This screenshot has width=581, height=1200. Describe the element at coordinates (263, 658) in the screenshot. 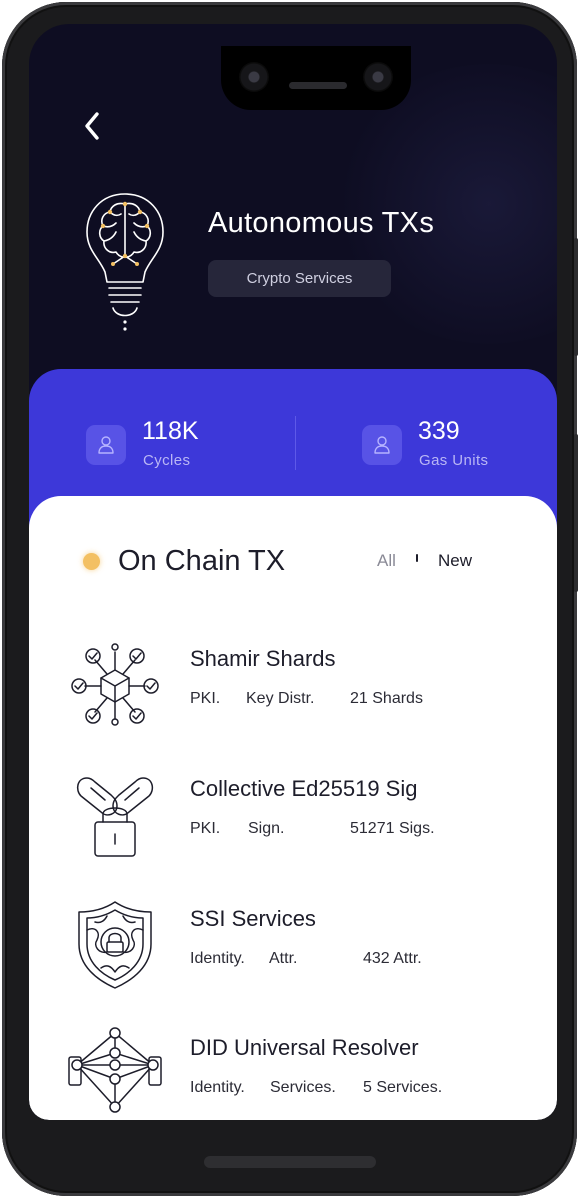

I see `item-name: Shamir Shards` at that location.